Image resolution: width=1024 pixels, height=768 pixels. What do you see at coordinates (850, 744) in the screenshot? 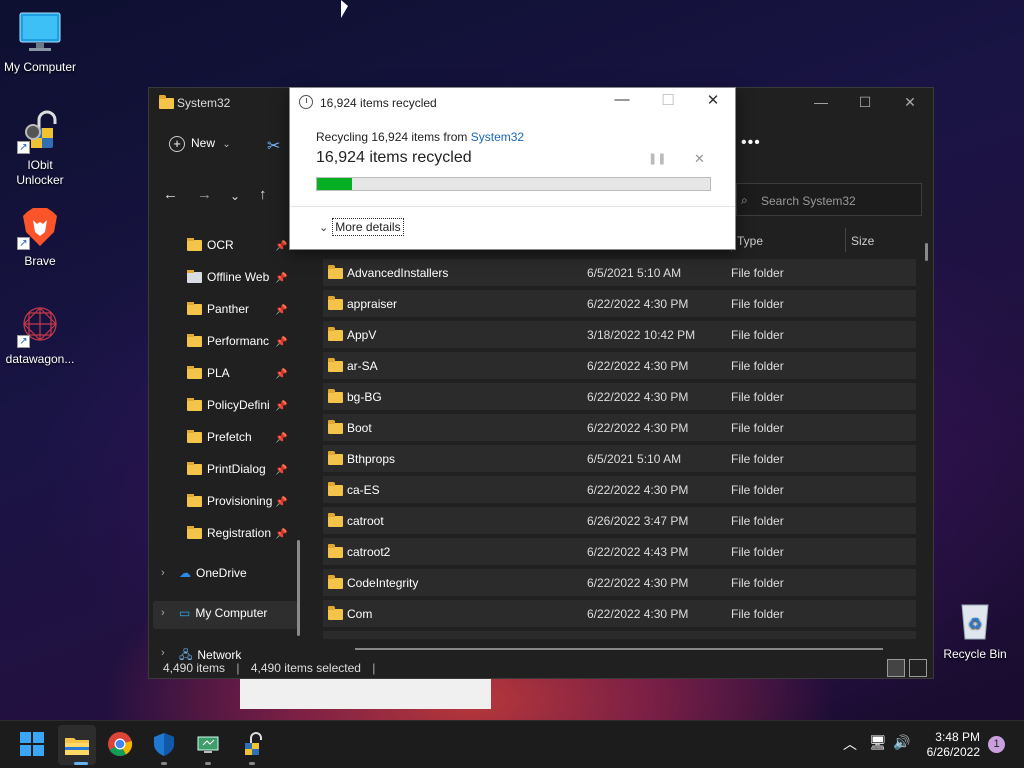
I see `show-hidden-icons-chevron-icon: ︿` at bounding box center [850, 744].